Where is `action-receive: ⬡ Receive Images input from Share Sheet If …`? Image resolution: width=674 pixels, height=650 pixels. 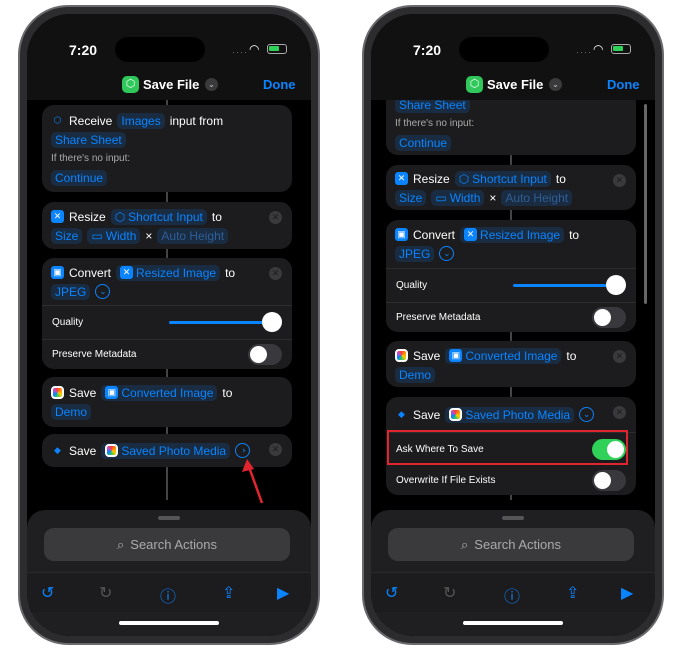
action-receive: ⬡ Receive Images input from Share Sheet If … is located at coordinates (167, 148).